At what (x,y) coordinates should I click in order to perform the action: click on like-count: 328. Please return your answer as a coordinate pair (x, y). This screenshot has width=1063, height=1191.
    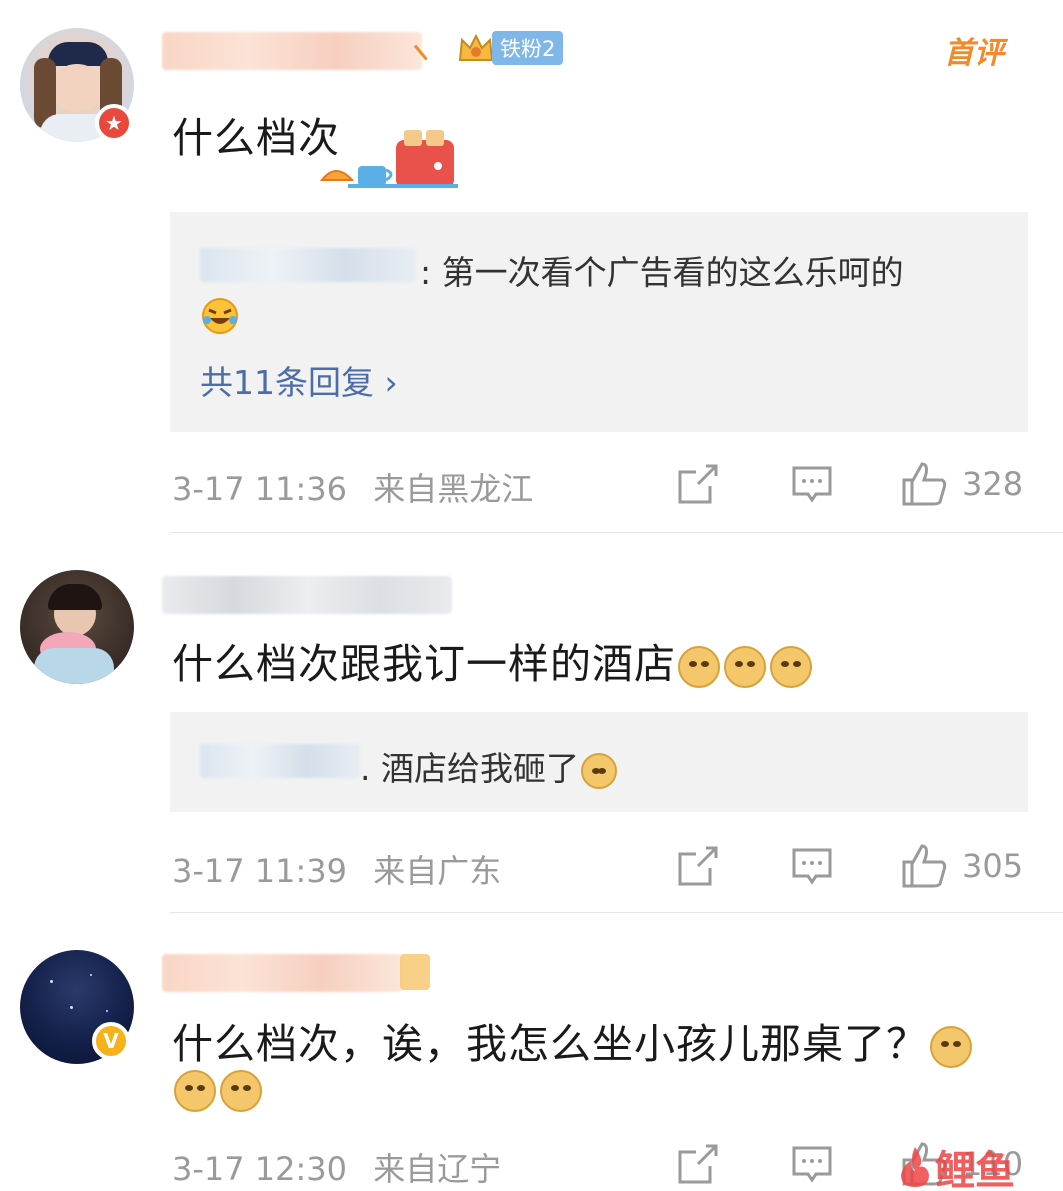
    Looking at the image, I should click on (993, 484).